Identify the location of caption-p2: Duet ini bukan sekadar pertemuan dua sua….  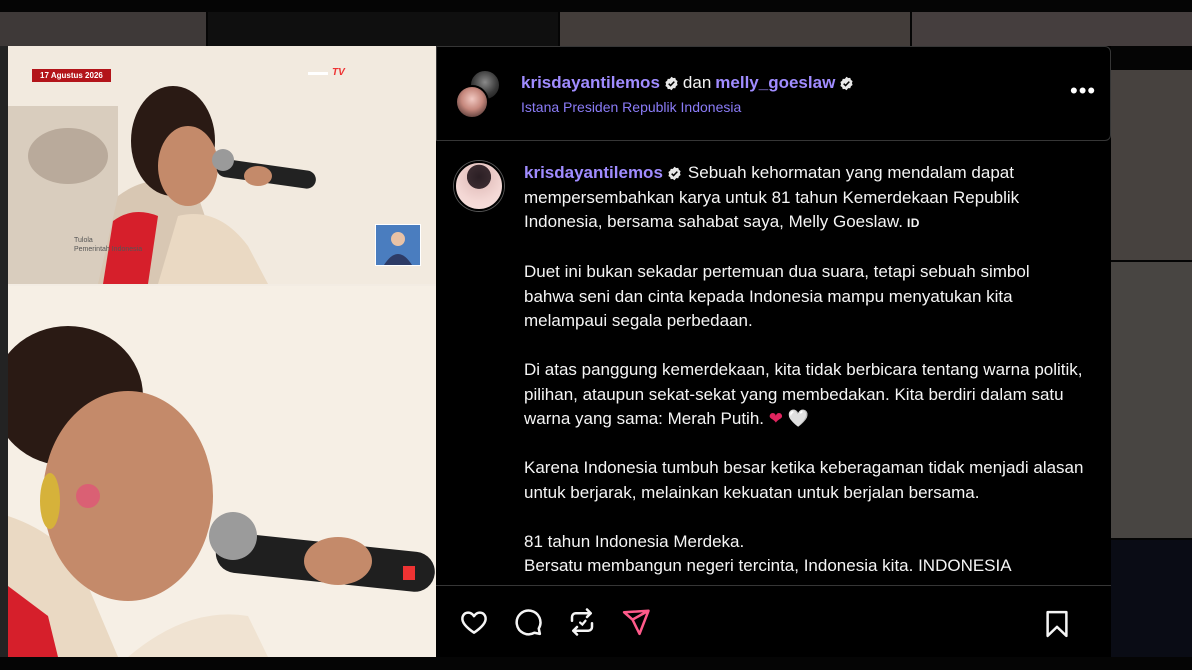
(777, 296).